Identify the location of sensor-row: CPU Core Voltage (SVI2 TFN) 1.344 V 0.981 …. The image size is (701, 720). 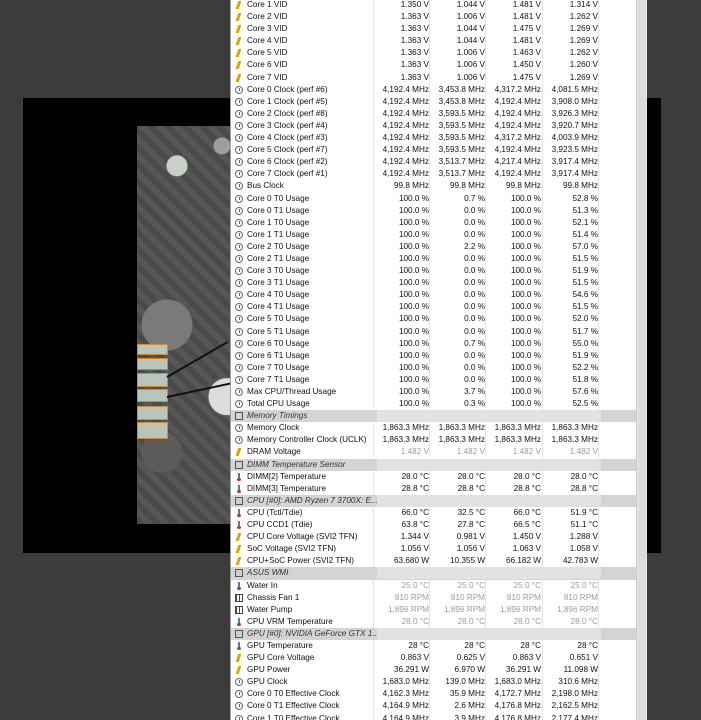
(439, 537).